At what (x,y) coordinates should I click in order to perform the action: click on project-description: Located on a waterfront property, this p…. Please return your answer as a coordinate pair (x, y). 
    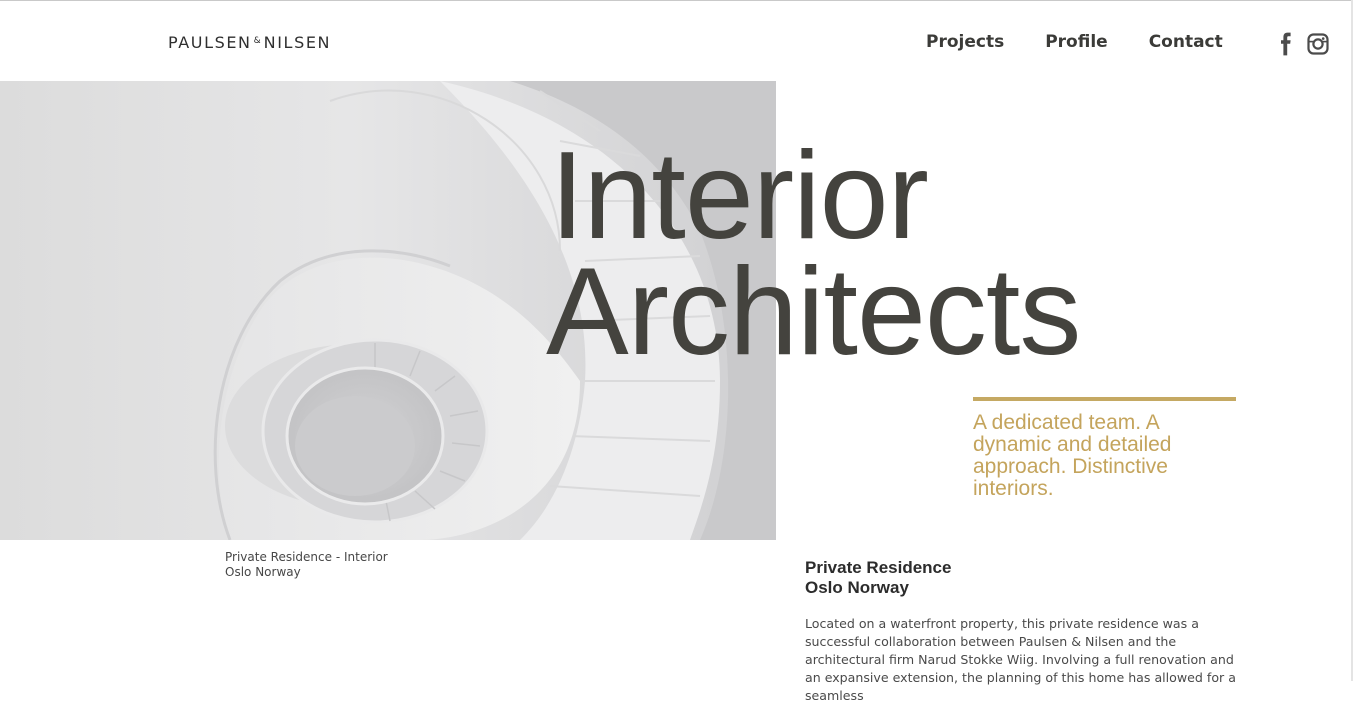
    Looking at the image, I should click on (1020, 659).